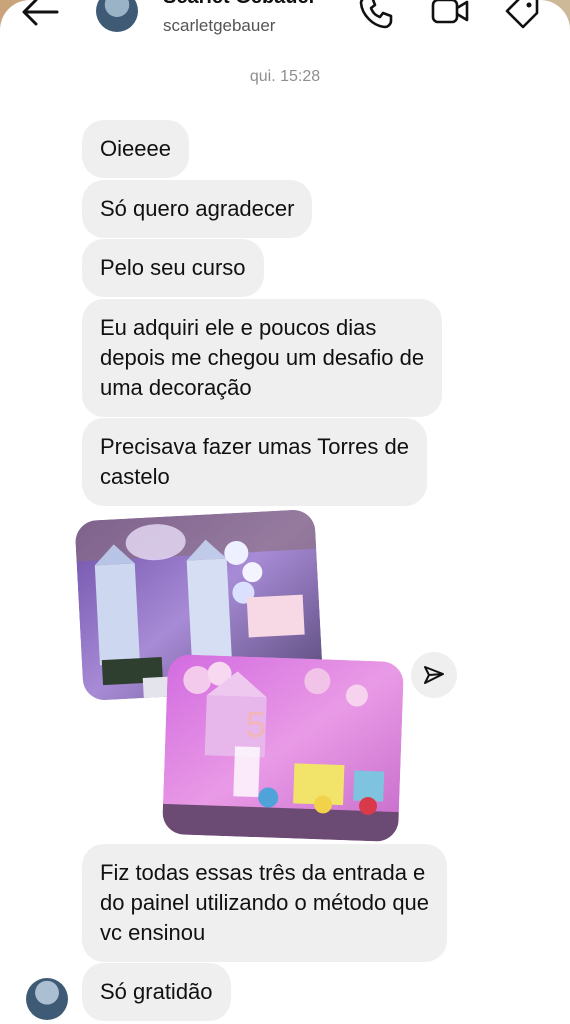 The height and width of the screenshot is (1024, 570). I want to click on phone-icon, so click(376, 14).